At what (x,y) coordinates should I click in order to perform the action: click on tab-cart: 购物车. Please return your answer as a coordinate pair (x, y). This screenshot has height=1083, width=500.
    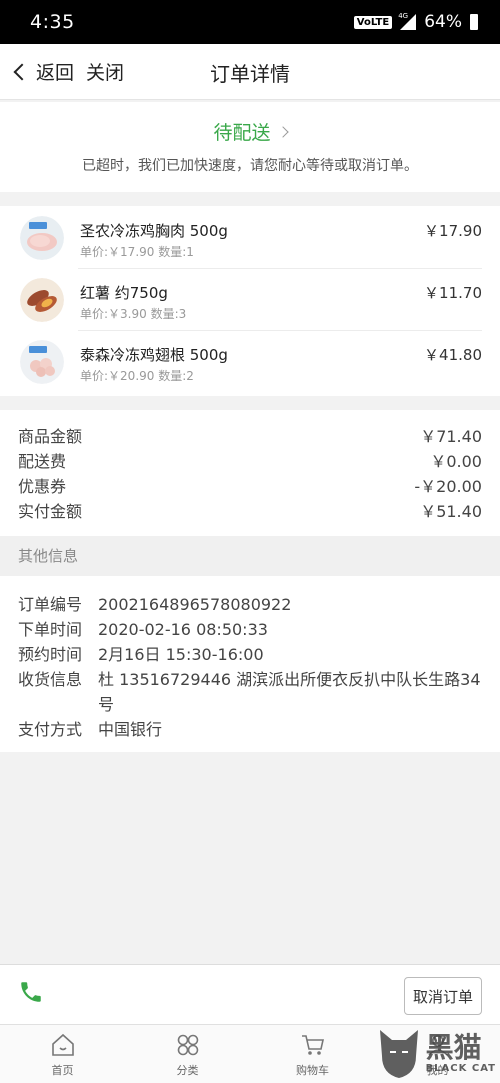
    Looking at the image, I should click on (312, 1054).